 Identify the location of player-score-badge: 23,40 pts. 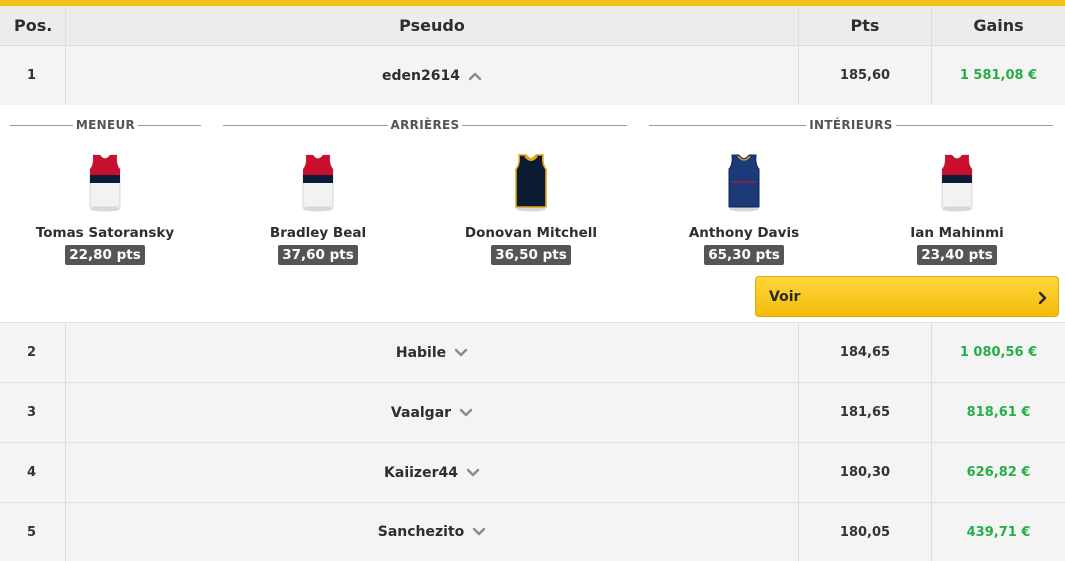
(957, 255).